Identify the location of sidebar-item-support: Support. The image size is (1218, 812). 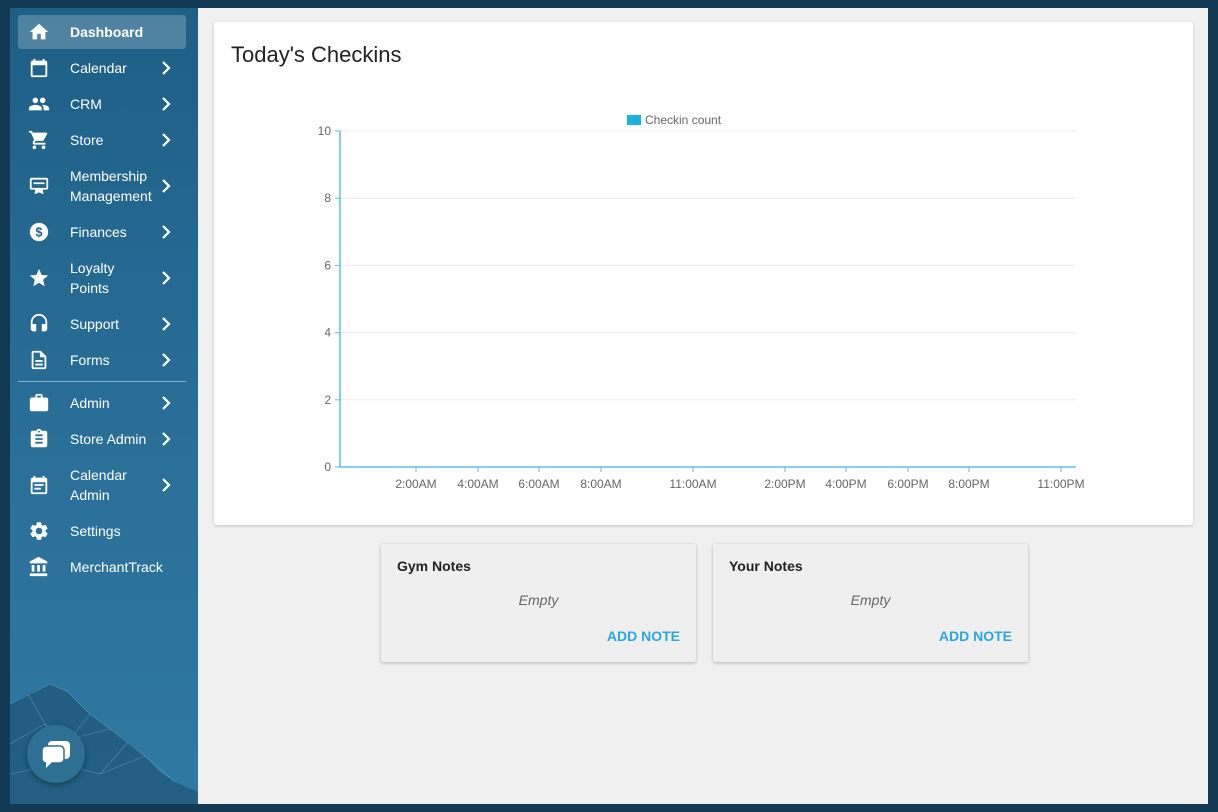
(102, 324).